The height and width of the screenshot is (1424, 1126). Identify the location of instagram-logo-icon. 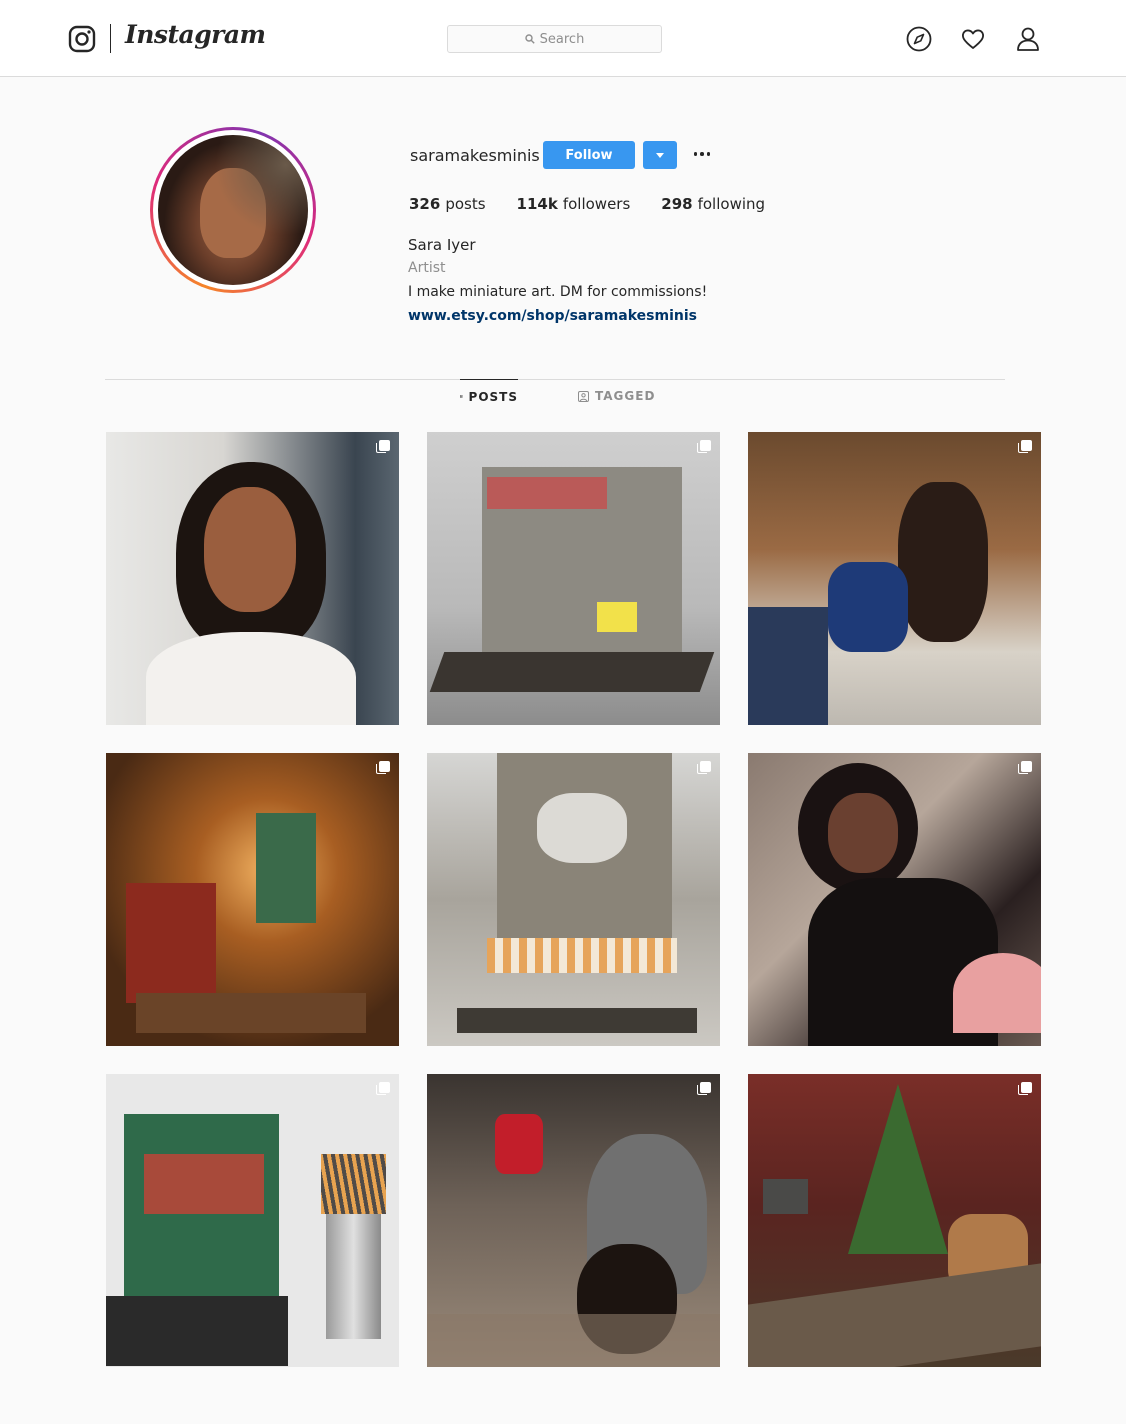
(82, 39).